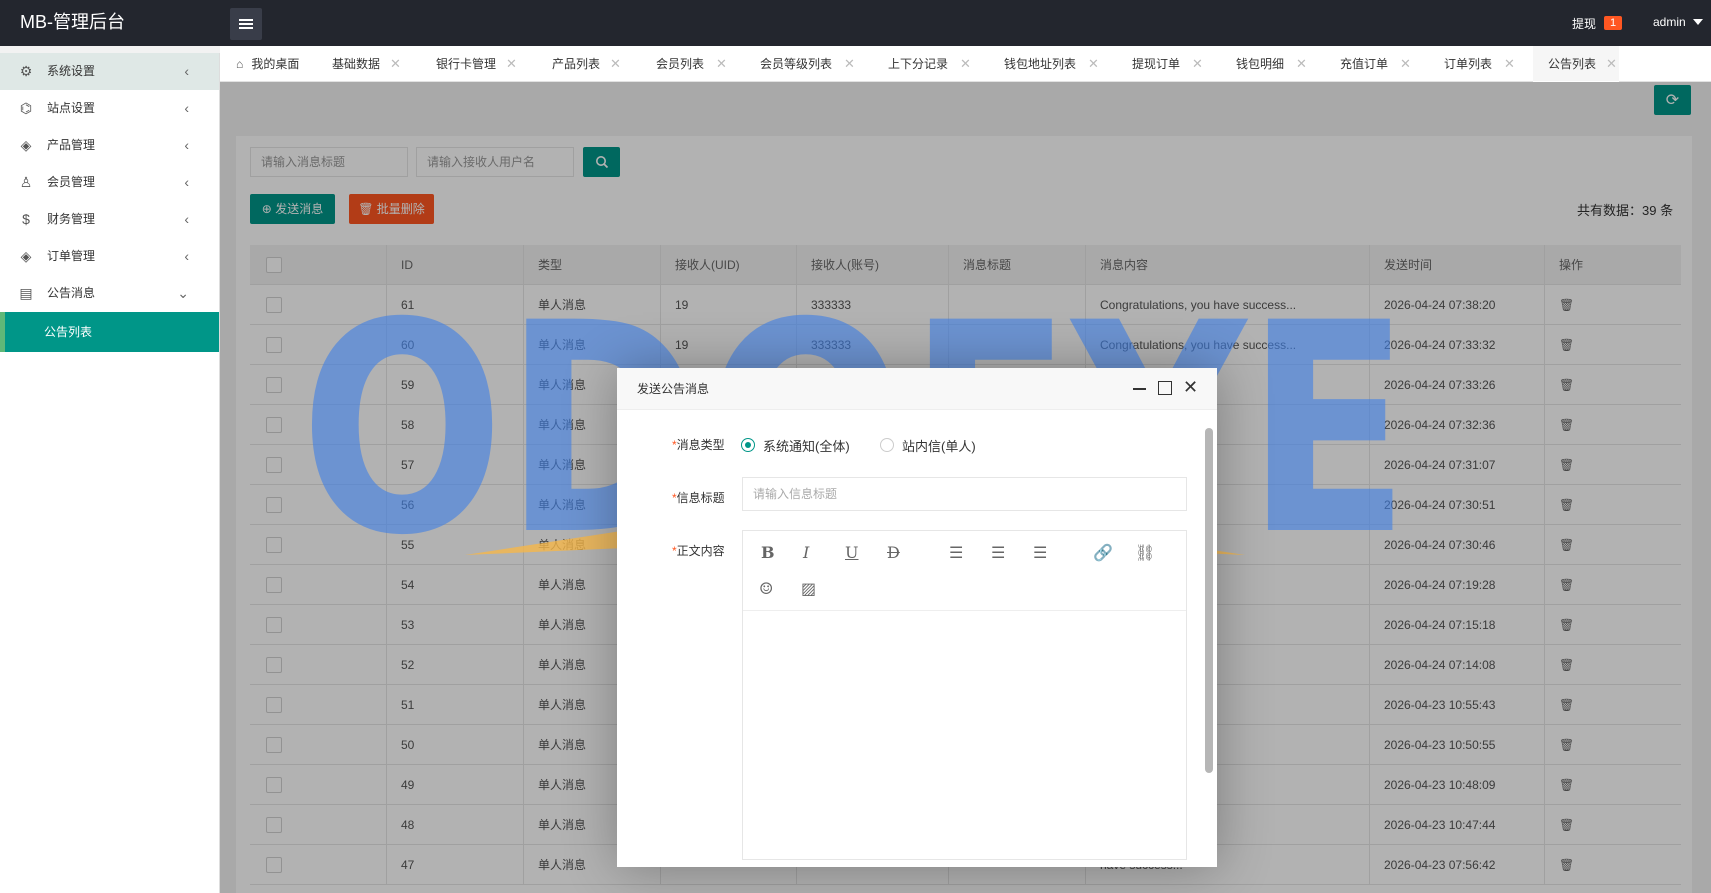 The width and height of the screenshot is (1711, 893). Describe the element at coordinates (109, 71) in the screenshot. I see `sidebar-item-system: ⚙ 系统设置 ‹` at that location.